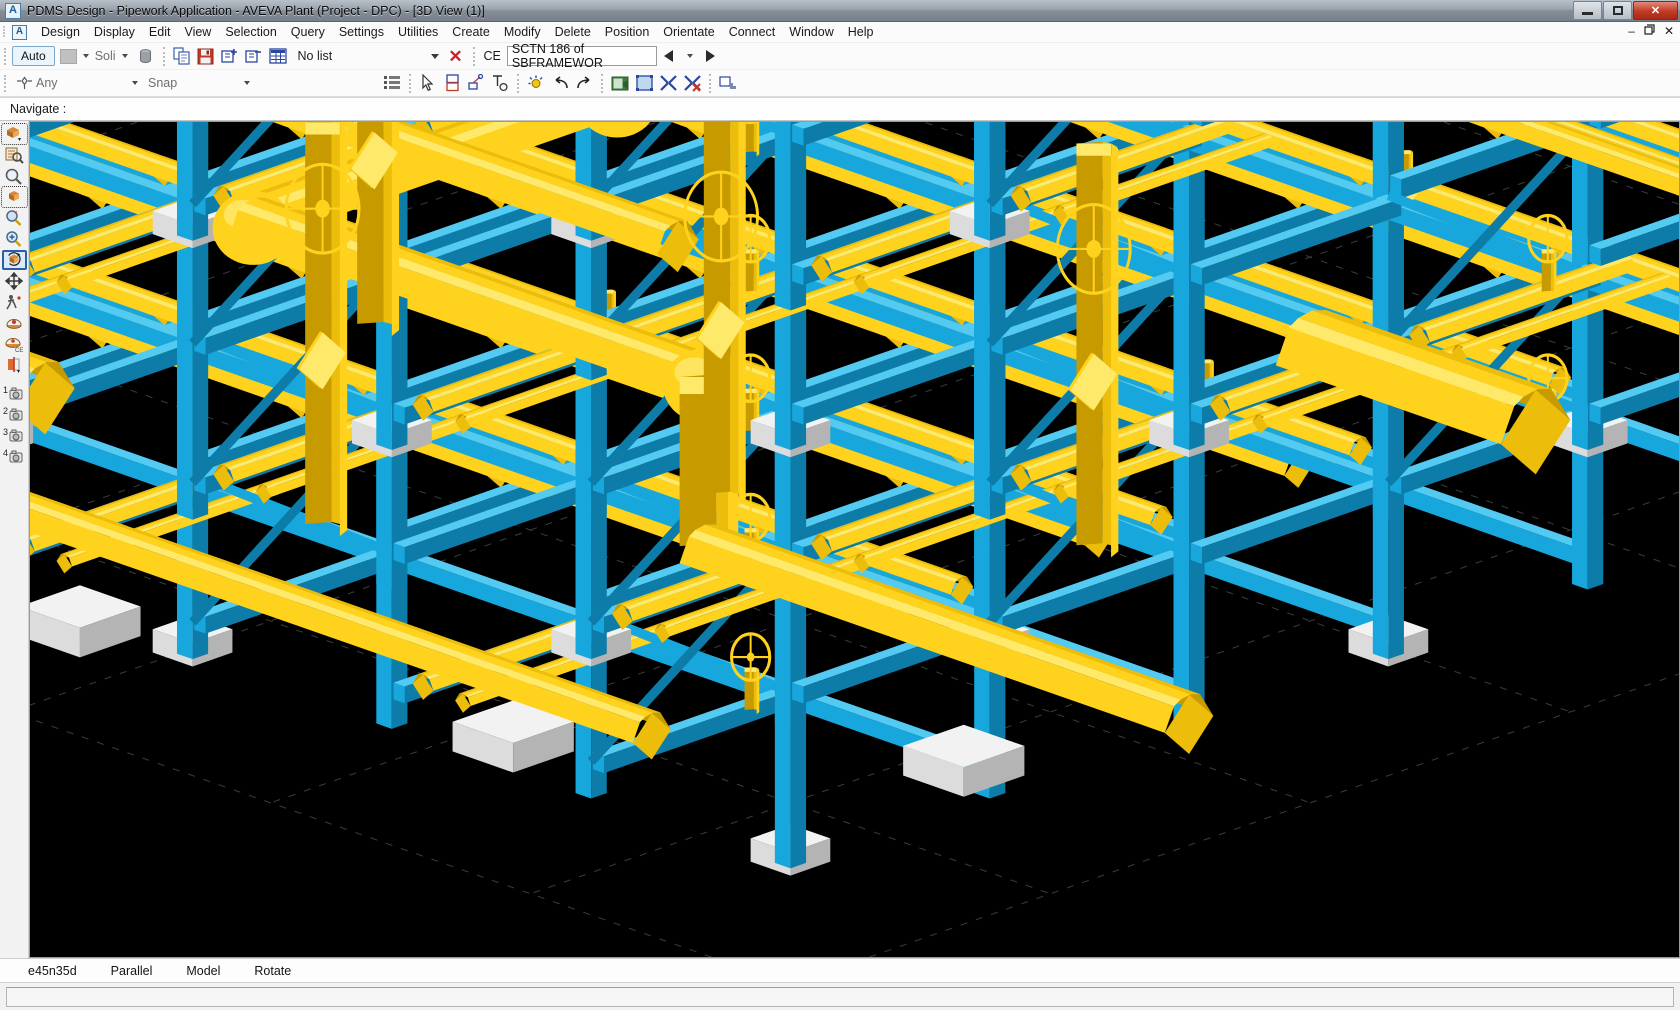 The height and width of the screenshot is (1010, 1680). I want to click on menu-create: Create, so click(471, 32).